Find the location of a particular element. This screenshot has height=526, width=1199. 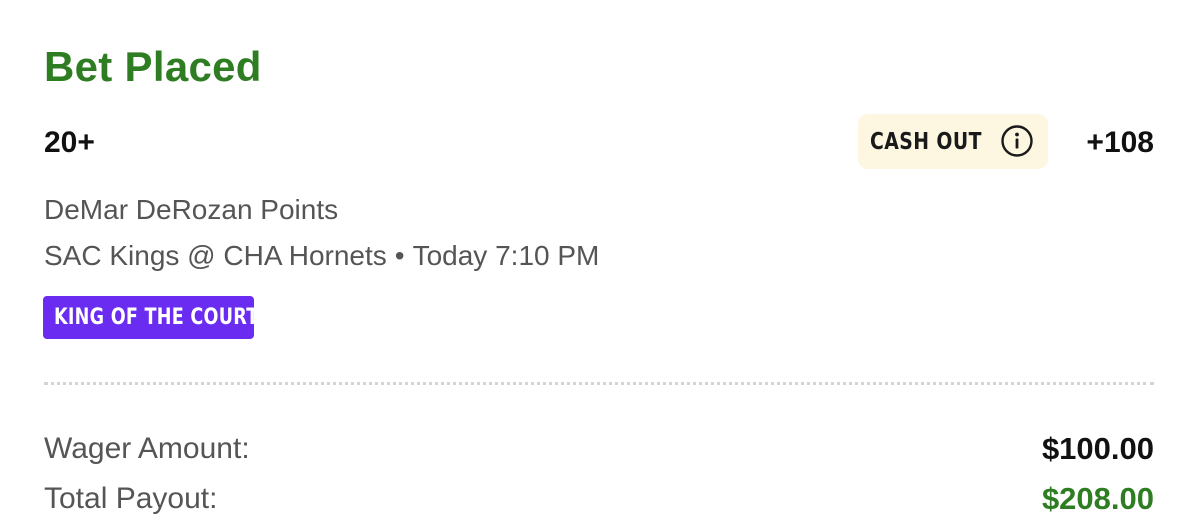

payout-value: $208.00 is located at coordinates (1097, 498).